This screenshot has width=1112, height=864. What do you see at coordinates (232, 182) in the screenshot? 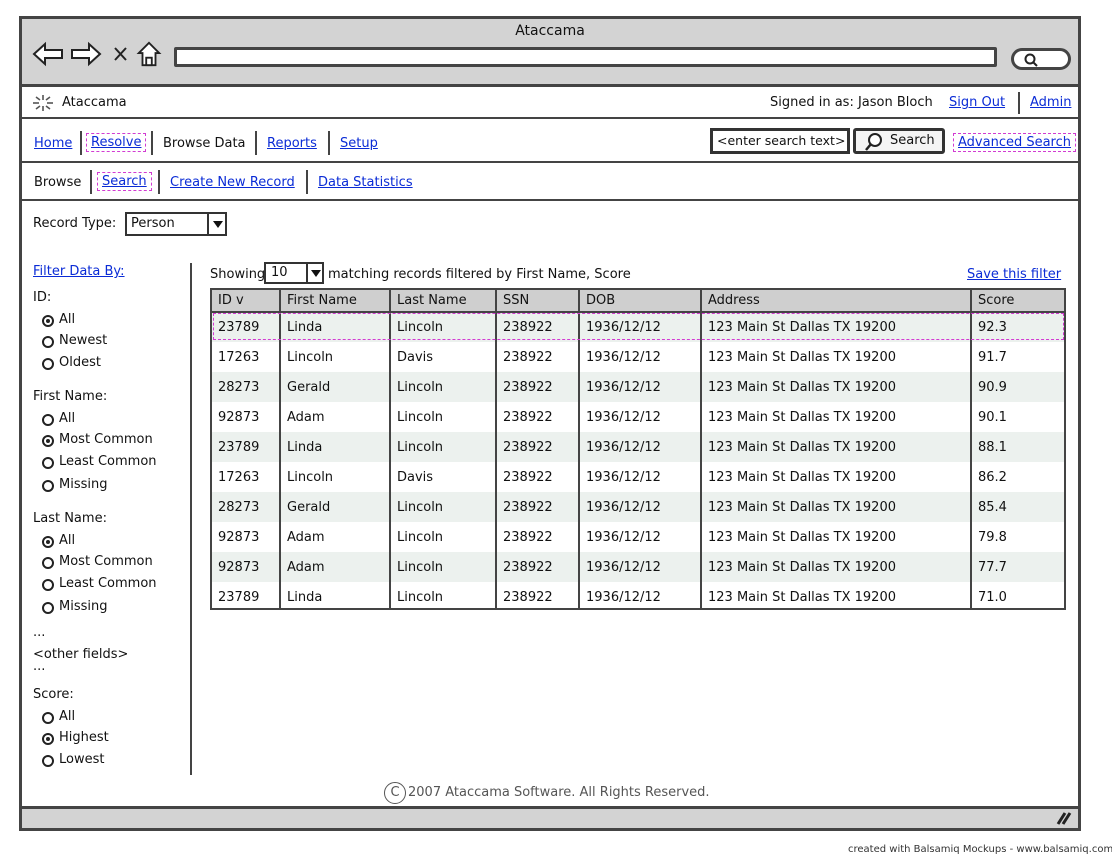
I see `subnav-create-new-record-link: Create New Record` at bounding box center [232, 182].